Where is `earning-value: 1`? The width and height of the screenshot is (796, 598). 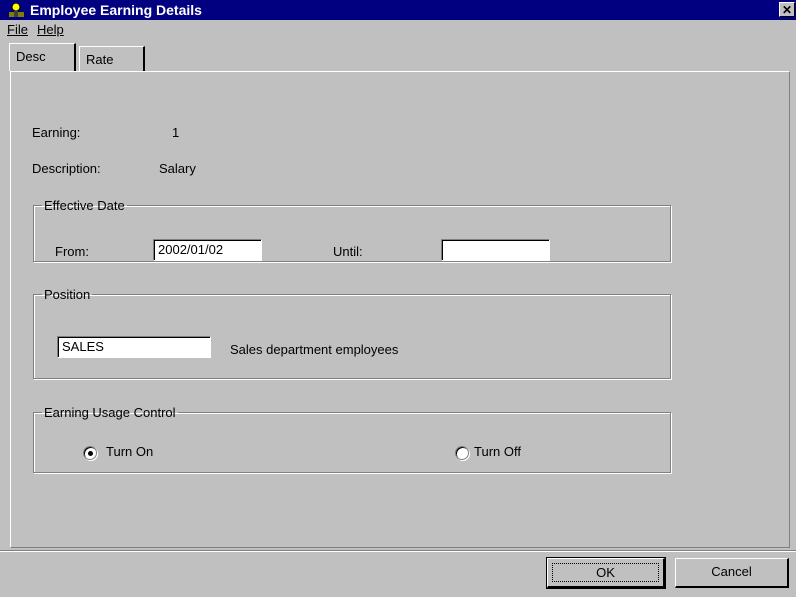
earning-value: 1 is located at coordinates (176, 132).